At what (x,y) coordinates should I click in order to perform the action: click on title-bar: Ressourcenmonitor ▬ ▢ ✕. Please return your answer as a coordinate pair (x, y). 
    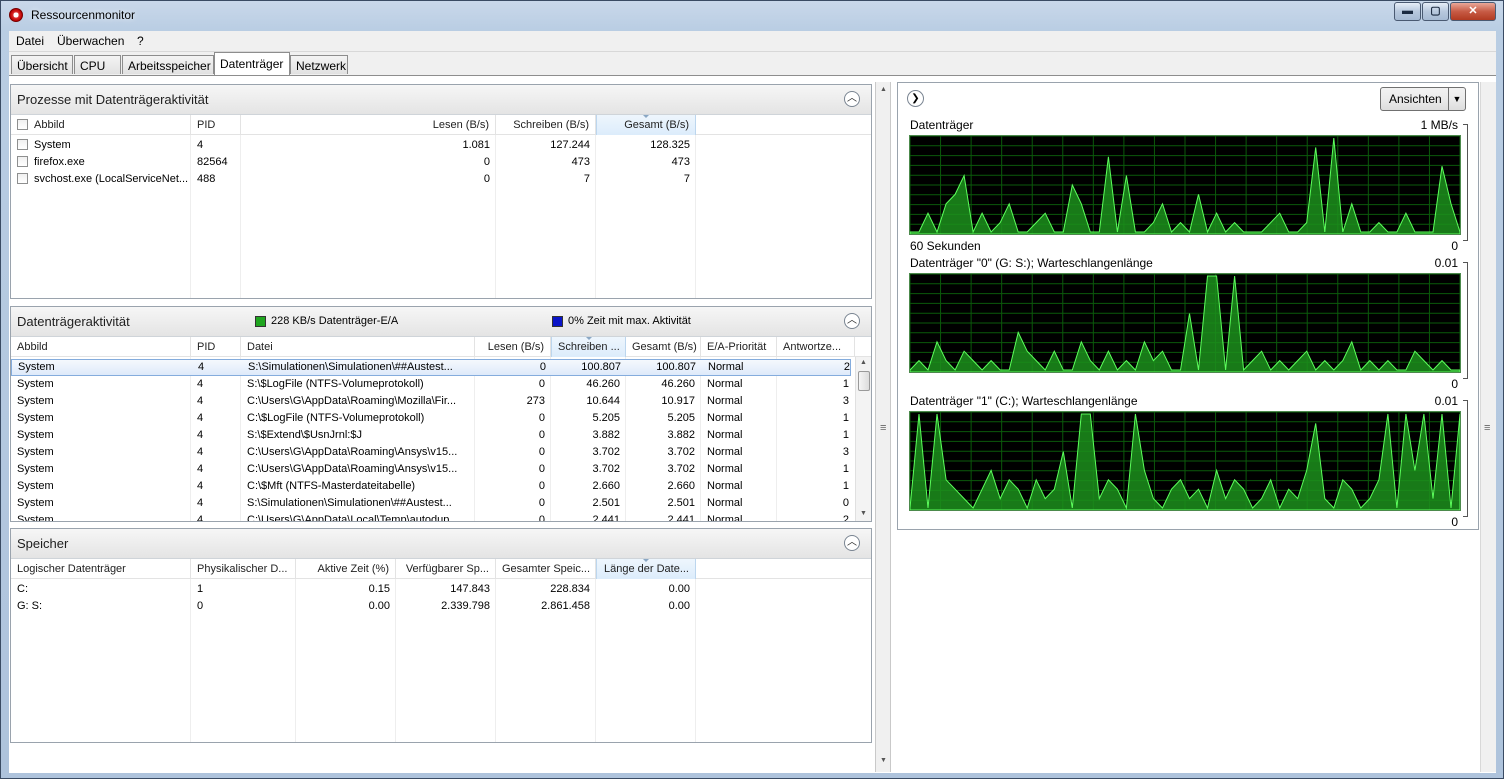
    Looking at the image, I should click on (752, 15).